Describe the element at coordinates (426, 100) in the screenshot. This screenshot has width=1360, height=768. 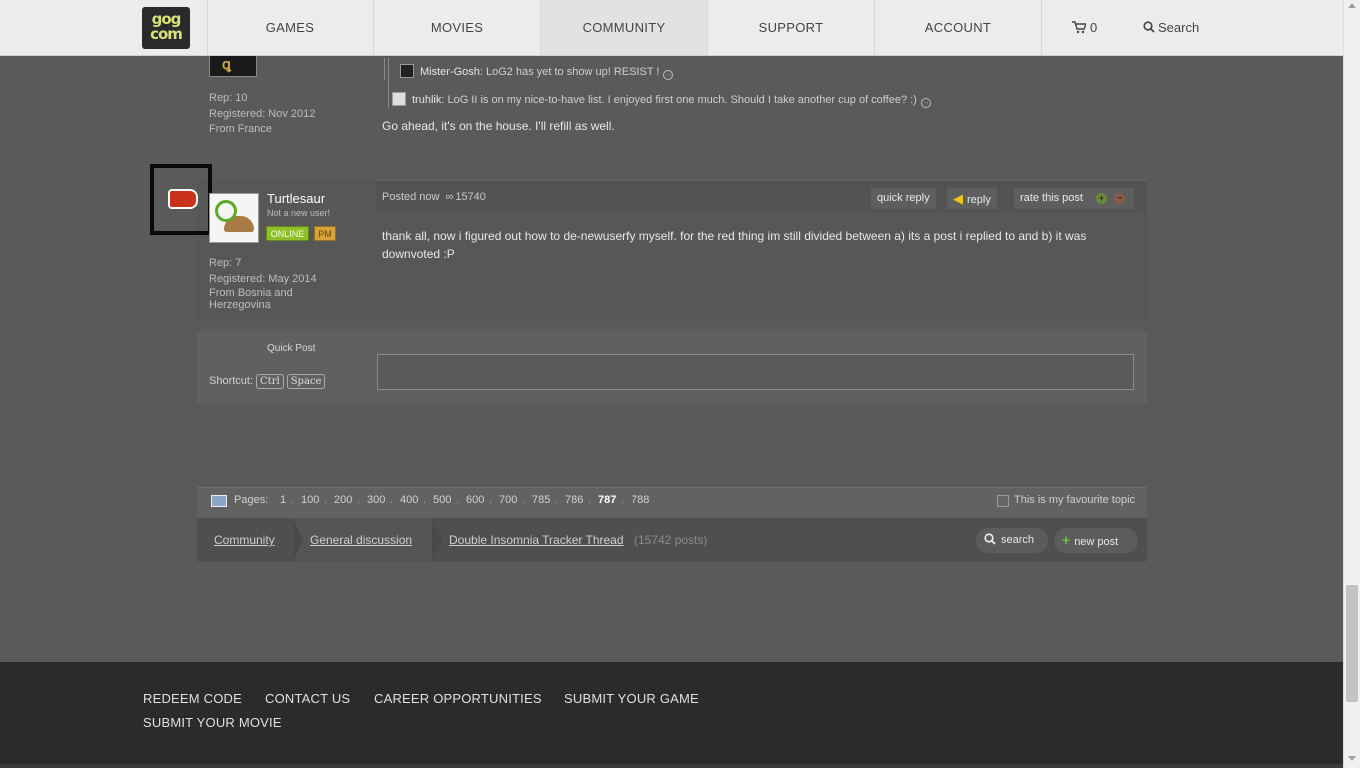
I see `quote-user: truhlik` at that location.